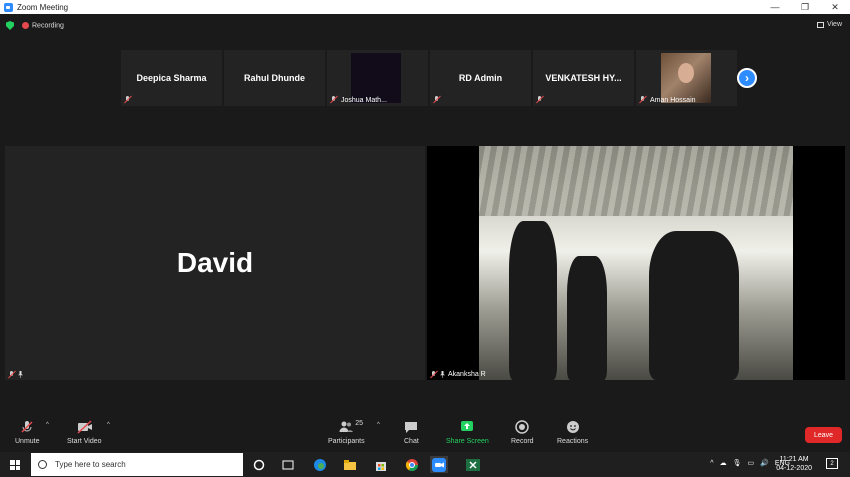 Image resolution: width=850 pixels, height=477 pixels. Describe the element at coordinates (43, 7) in the screenshot. I see `window-title: Zoom Meeting` at that location.